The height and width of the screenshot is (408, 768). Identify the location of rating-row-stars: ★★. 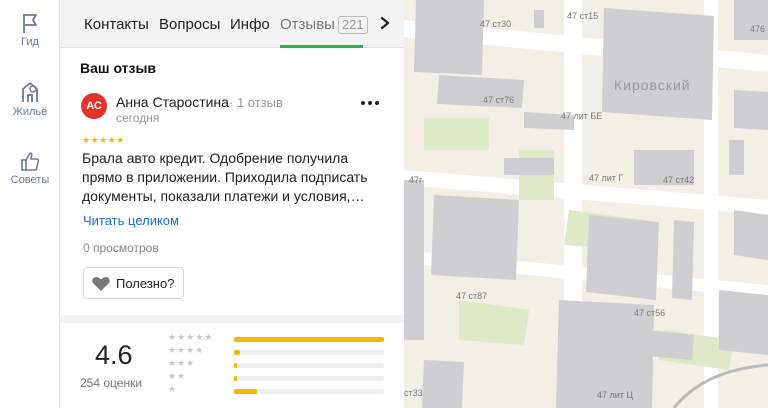
(177, 376).